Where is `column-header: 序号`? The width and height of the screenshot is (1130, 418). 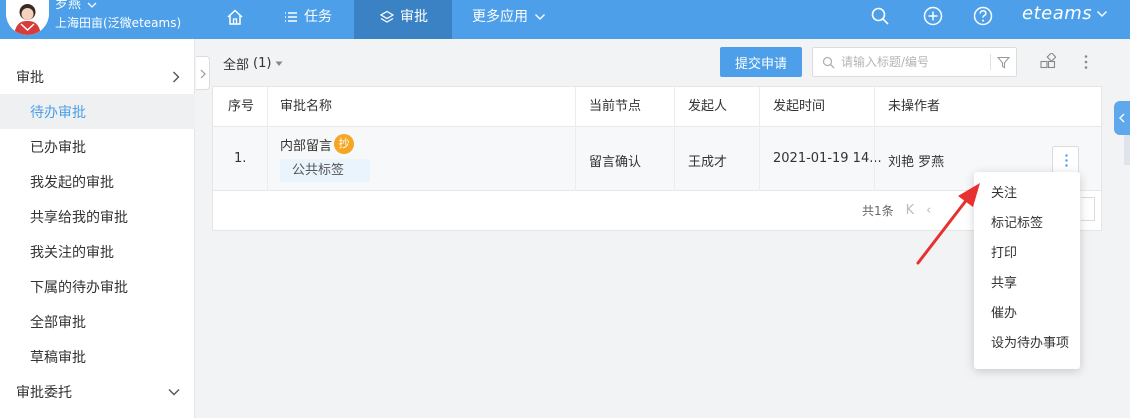
column-header: 序号 is located at coordinates (241, 106).